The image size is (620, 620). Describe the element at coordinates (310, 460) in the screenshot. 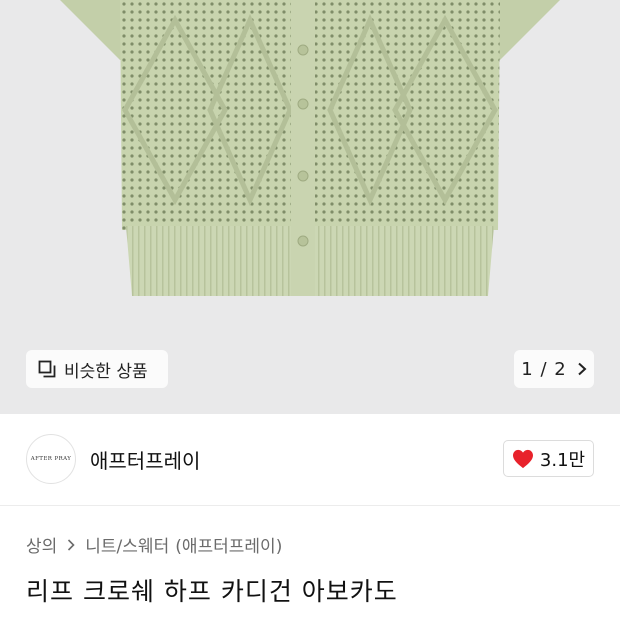

I see `brand-row: AFTER PRAY 애프터프레이 3.1만` at that location.